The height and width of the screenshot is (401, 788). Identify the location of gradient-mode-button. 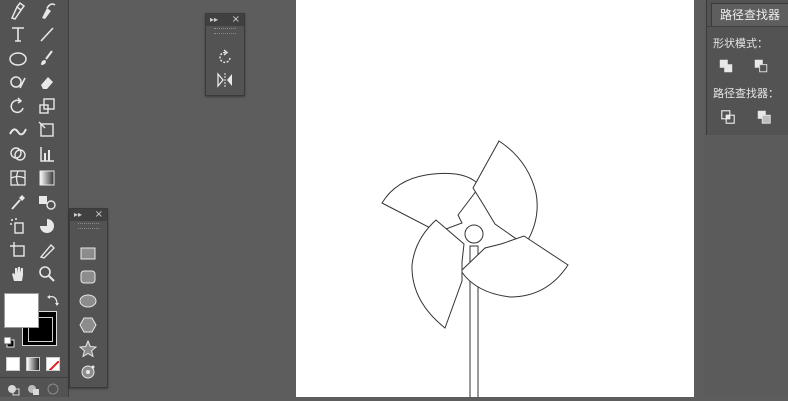
(33, 364).